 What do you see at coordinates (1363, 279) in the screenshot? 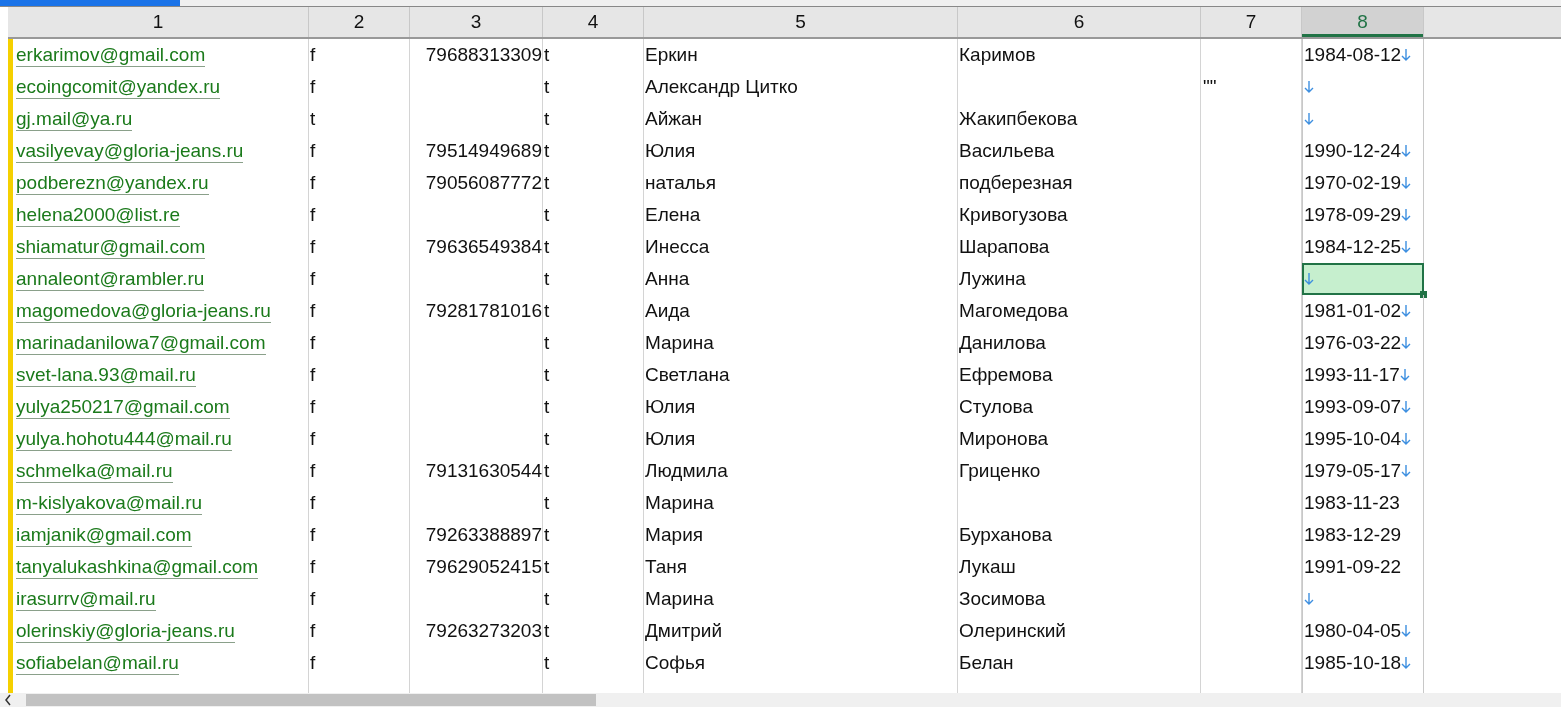
I see `selected-cell` at bounding box center [1363, 279].